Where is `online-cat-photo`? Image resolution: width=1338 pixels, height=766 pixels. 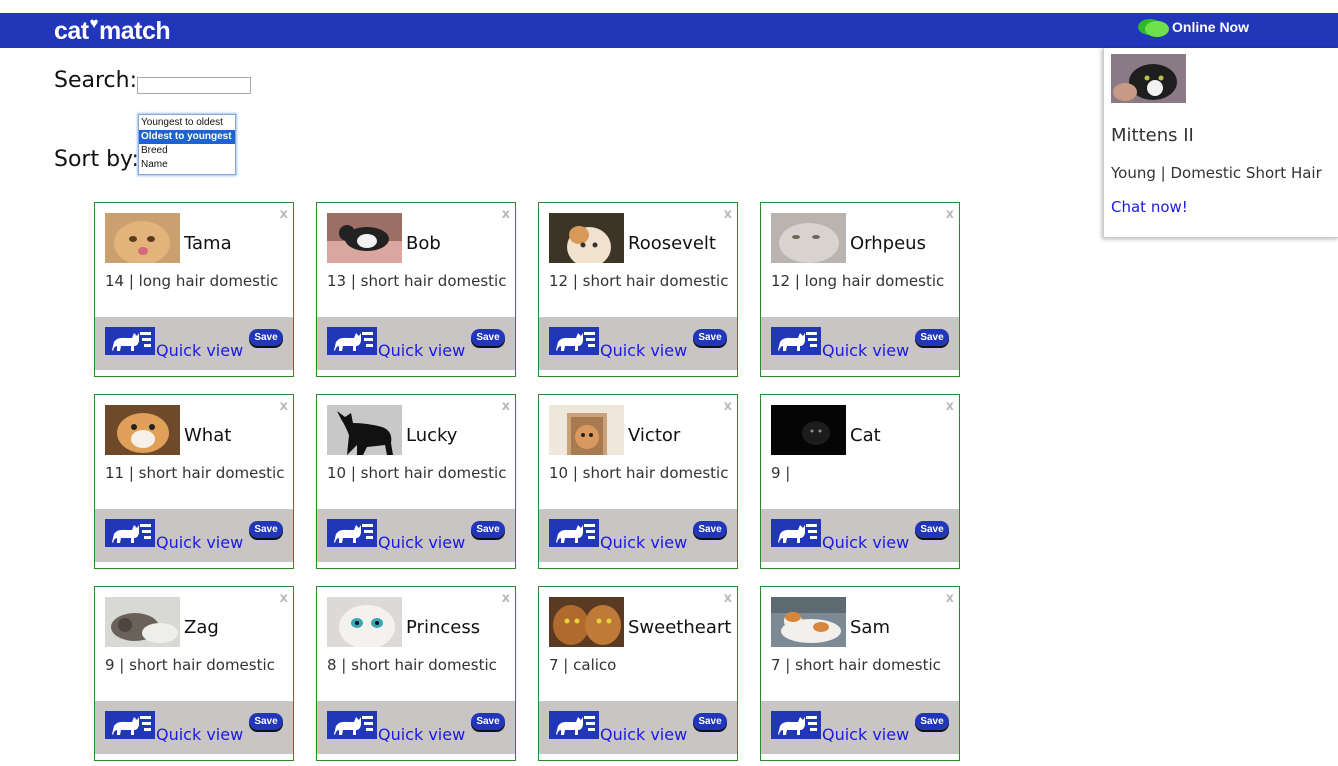 online-cat-photo is located at coordinates (1148, 78).